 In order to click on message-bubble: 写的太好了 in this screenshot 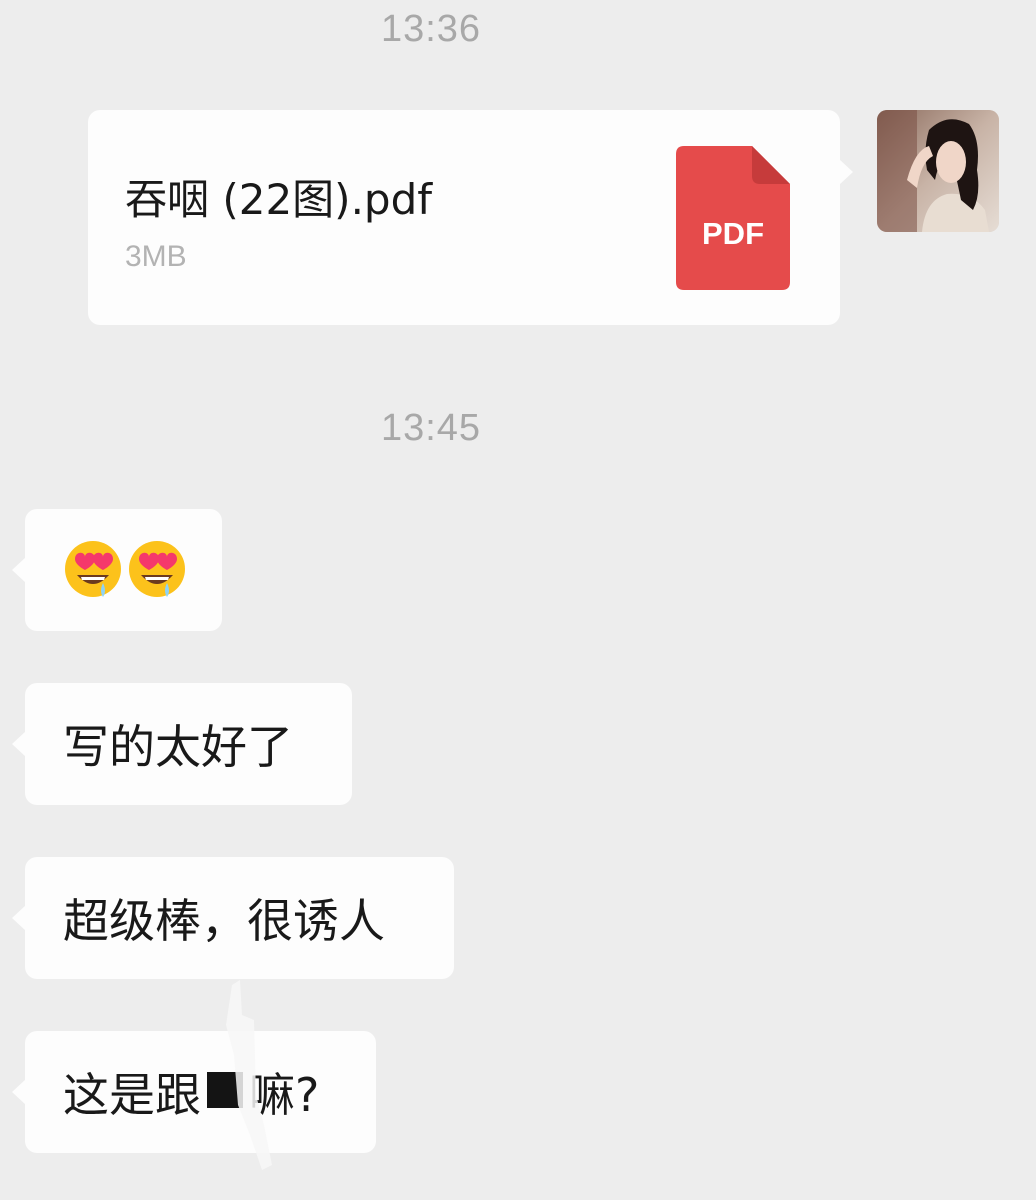, I will do `click(182, 744)`.